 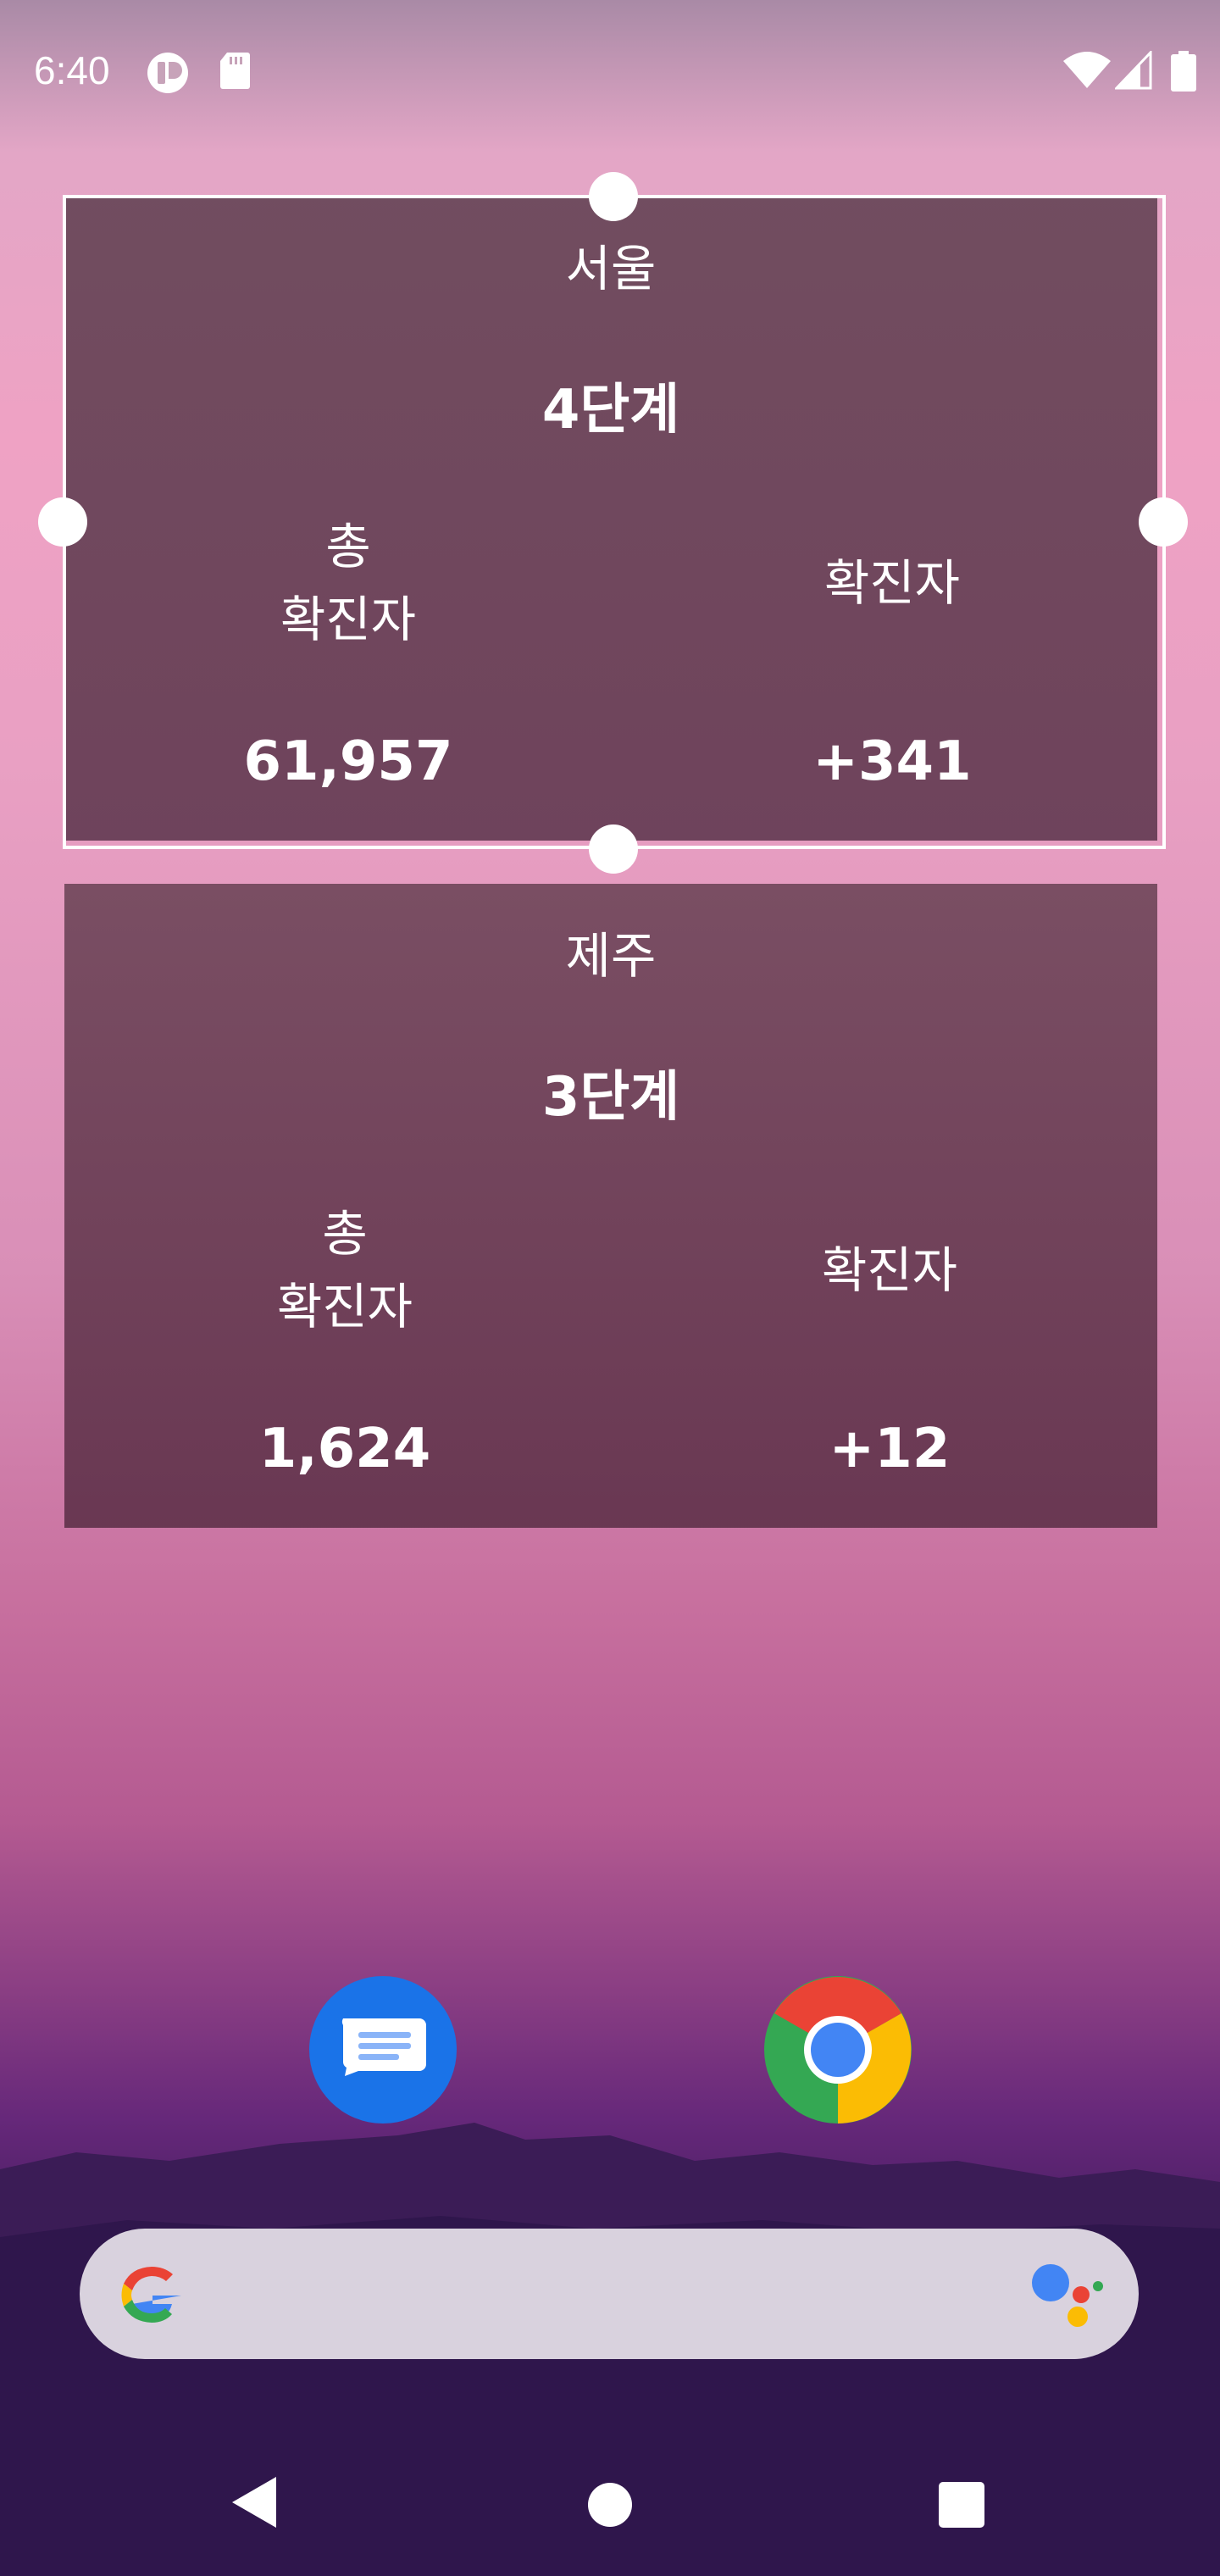 I want to click on back-icon, so click(x=254, y=2502).